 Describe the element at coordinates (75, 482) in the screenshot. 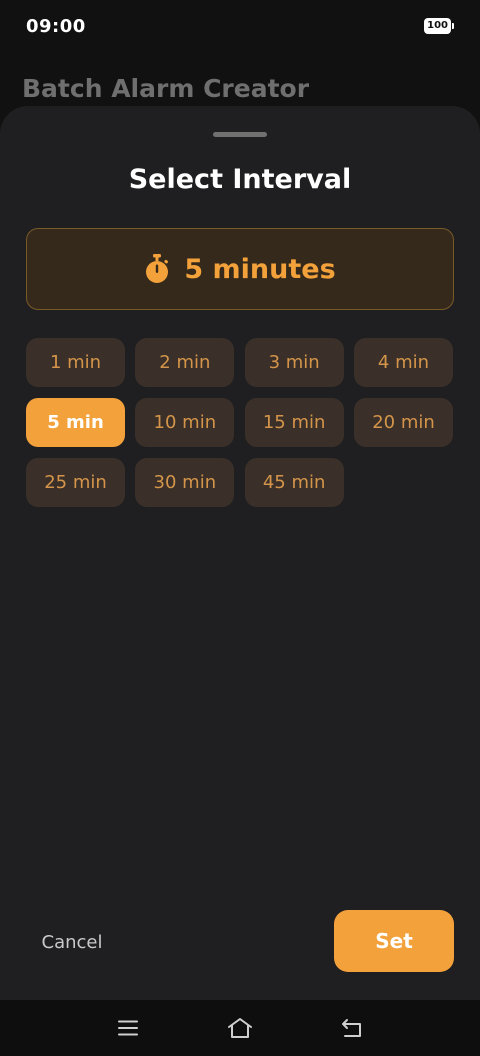

I see `interval-chip-25-min: 25 min` at that location.